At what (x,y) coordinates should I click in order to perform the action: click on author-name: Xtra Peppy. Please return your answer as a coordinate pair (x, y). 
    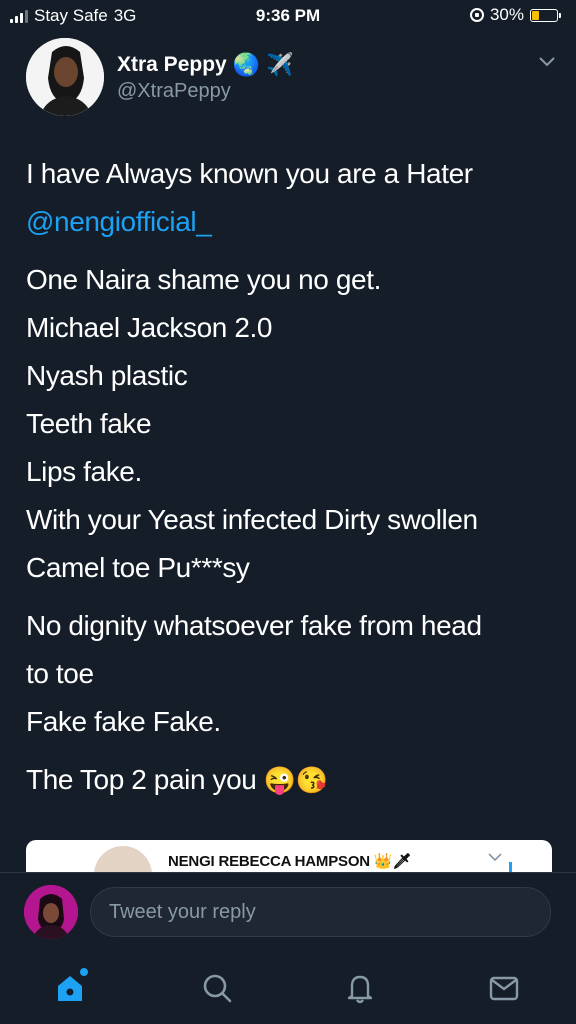
    Looking at the image, I should click on (172, 65).